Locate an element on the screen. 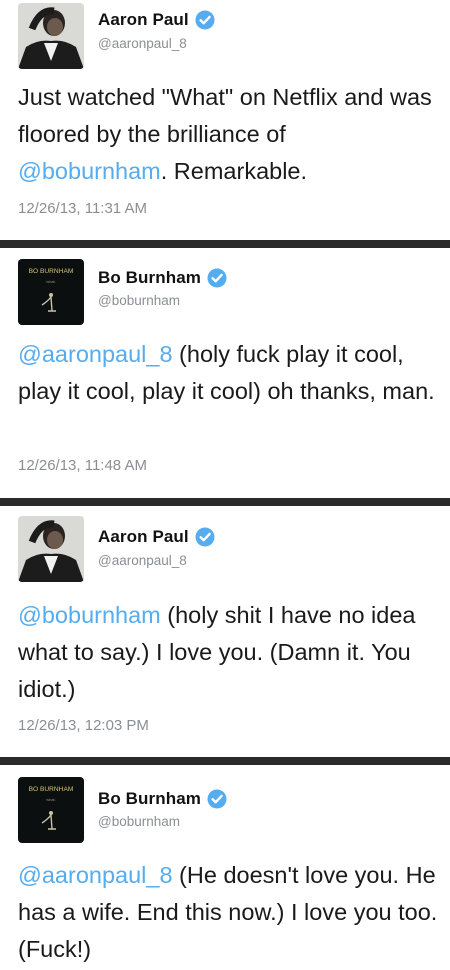 This screenshot has width=450, height=970. text-segment: . Remarkable. is located at coordinates (234, 171).